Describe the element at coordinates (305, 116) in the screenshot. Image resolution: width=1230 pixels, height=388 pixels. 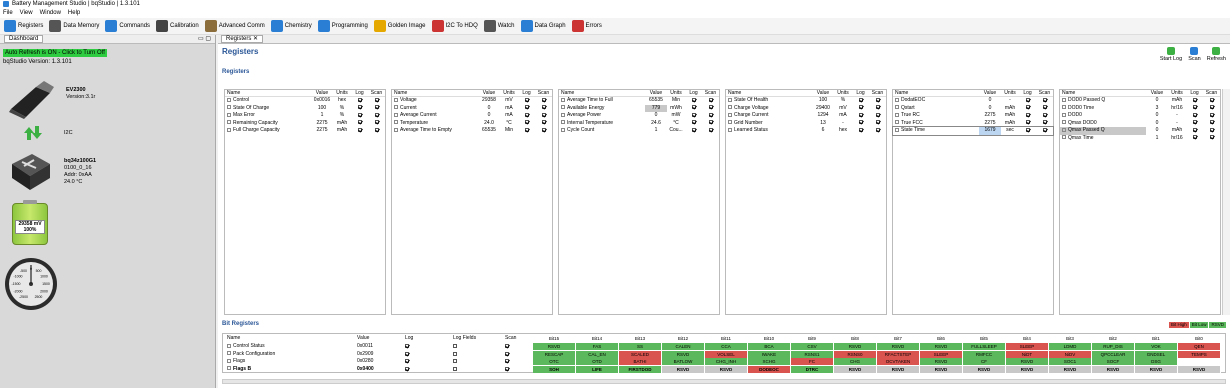
I see `register-row: Max Error 1%` at that location.